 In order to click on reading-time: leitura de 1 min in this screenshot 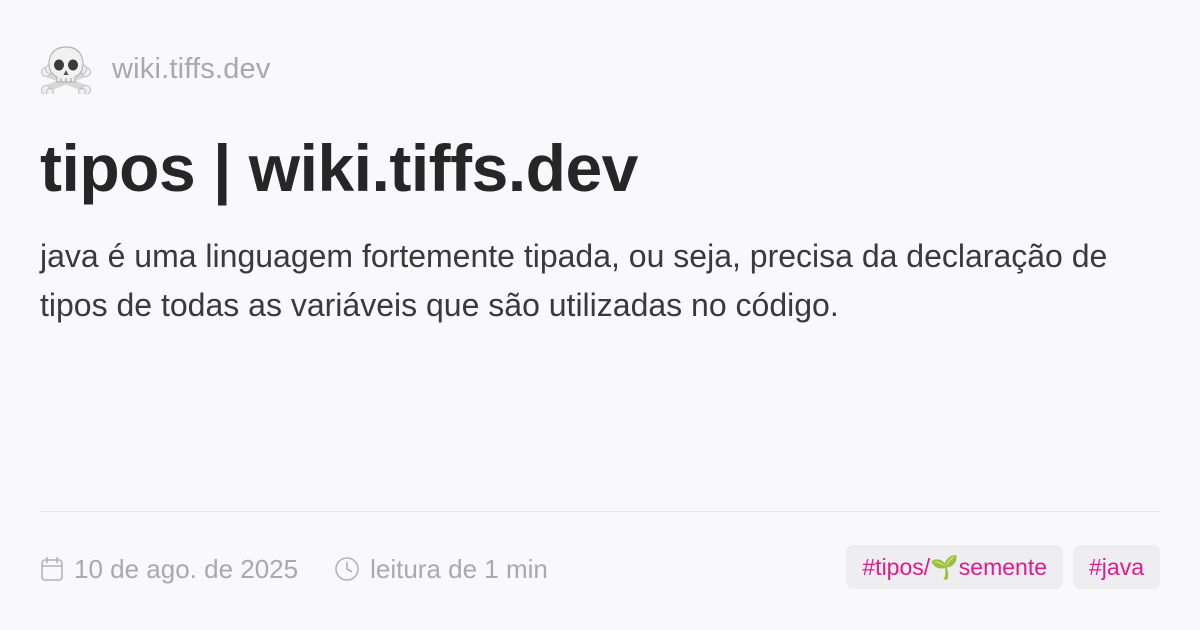, I will do `click(441, 569)`.